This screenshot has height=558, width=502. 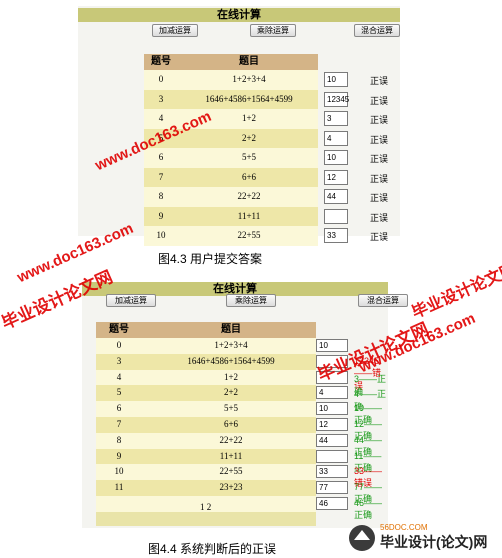 What do you see at coordinates (206, 488) in the screenshot?
I see `table-row: 11 23+23` at bounding box center [206, 488].